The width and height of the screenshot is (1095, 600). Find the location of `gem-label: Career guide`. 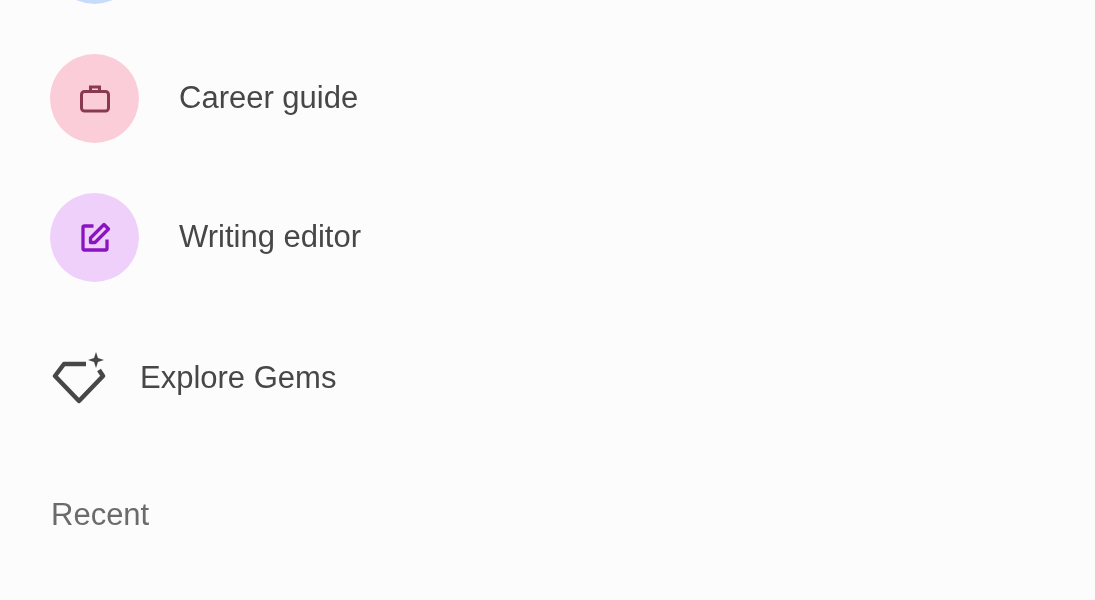

gem-label: Career guide is located at coordinates (269, 98).